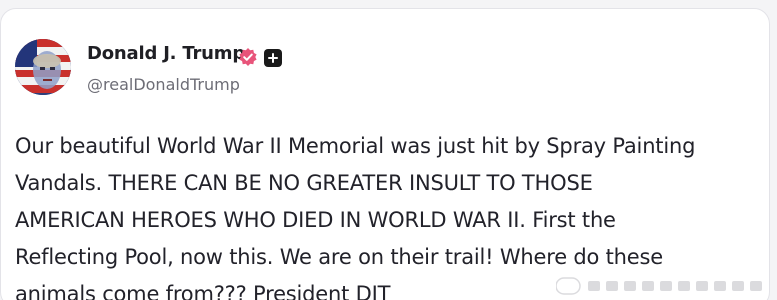 Image resolution: width=777 pixels, height=300 pixels. Describe the element at coordinates (273, 58) in the screenshot. I see `plus-icon` at that location.